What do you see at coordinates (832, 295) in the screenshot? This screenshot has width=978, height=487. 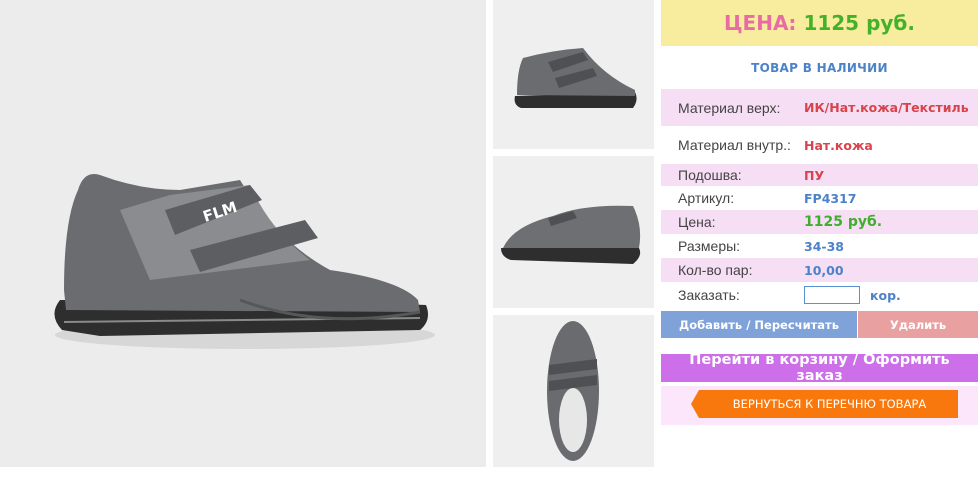 I see `quantity-input` at bounding box center [832, 295].